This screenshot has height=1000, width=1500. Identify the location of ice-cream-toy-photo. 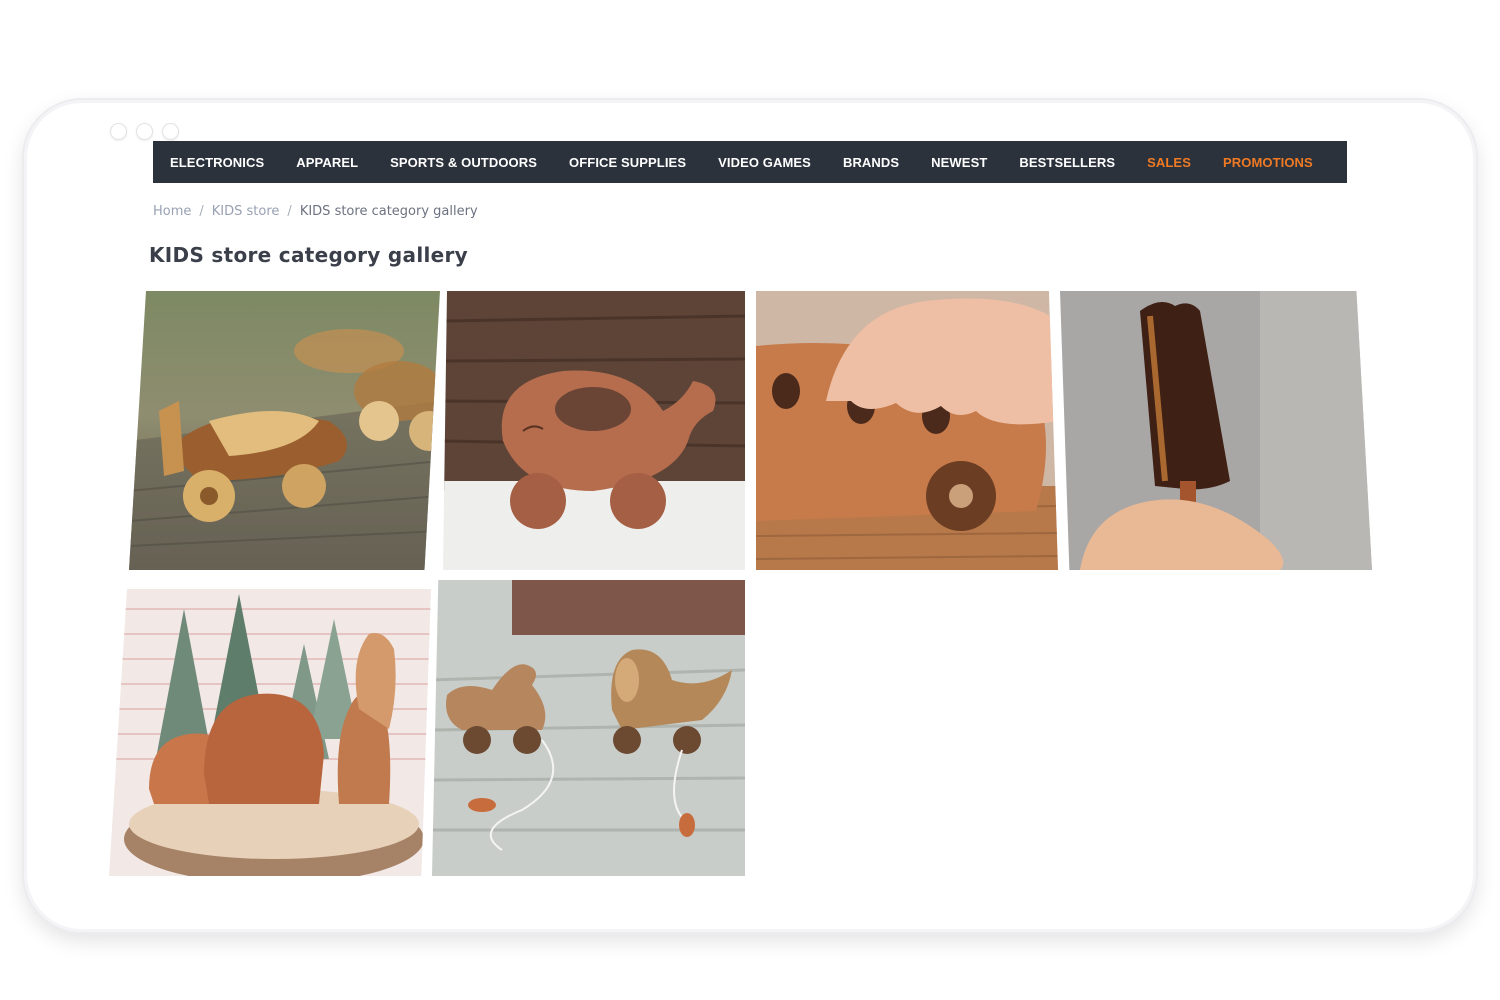
(1216, 430).